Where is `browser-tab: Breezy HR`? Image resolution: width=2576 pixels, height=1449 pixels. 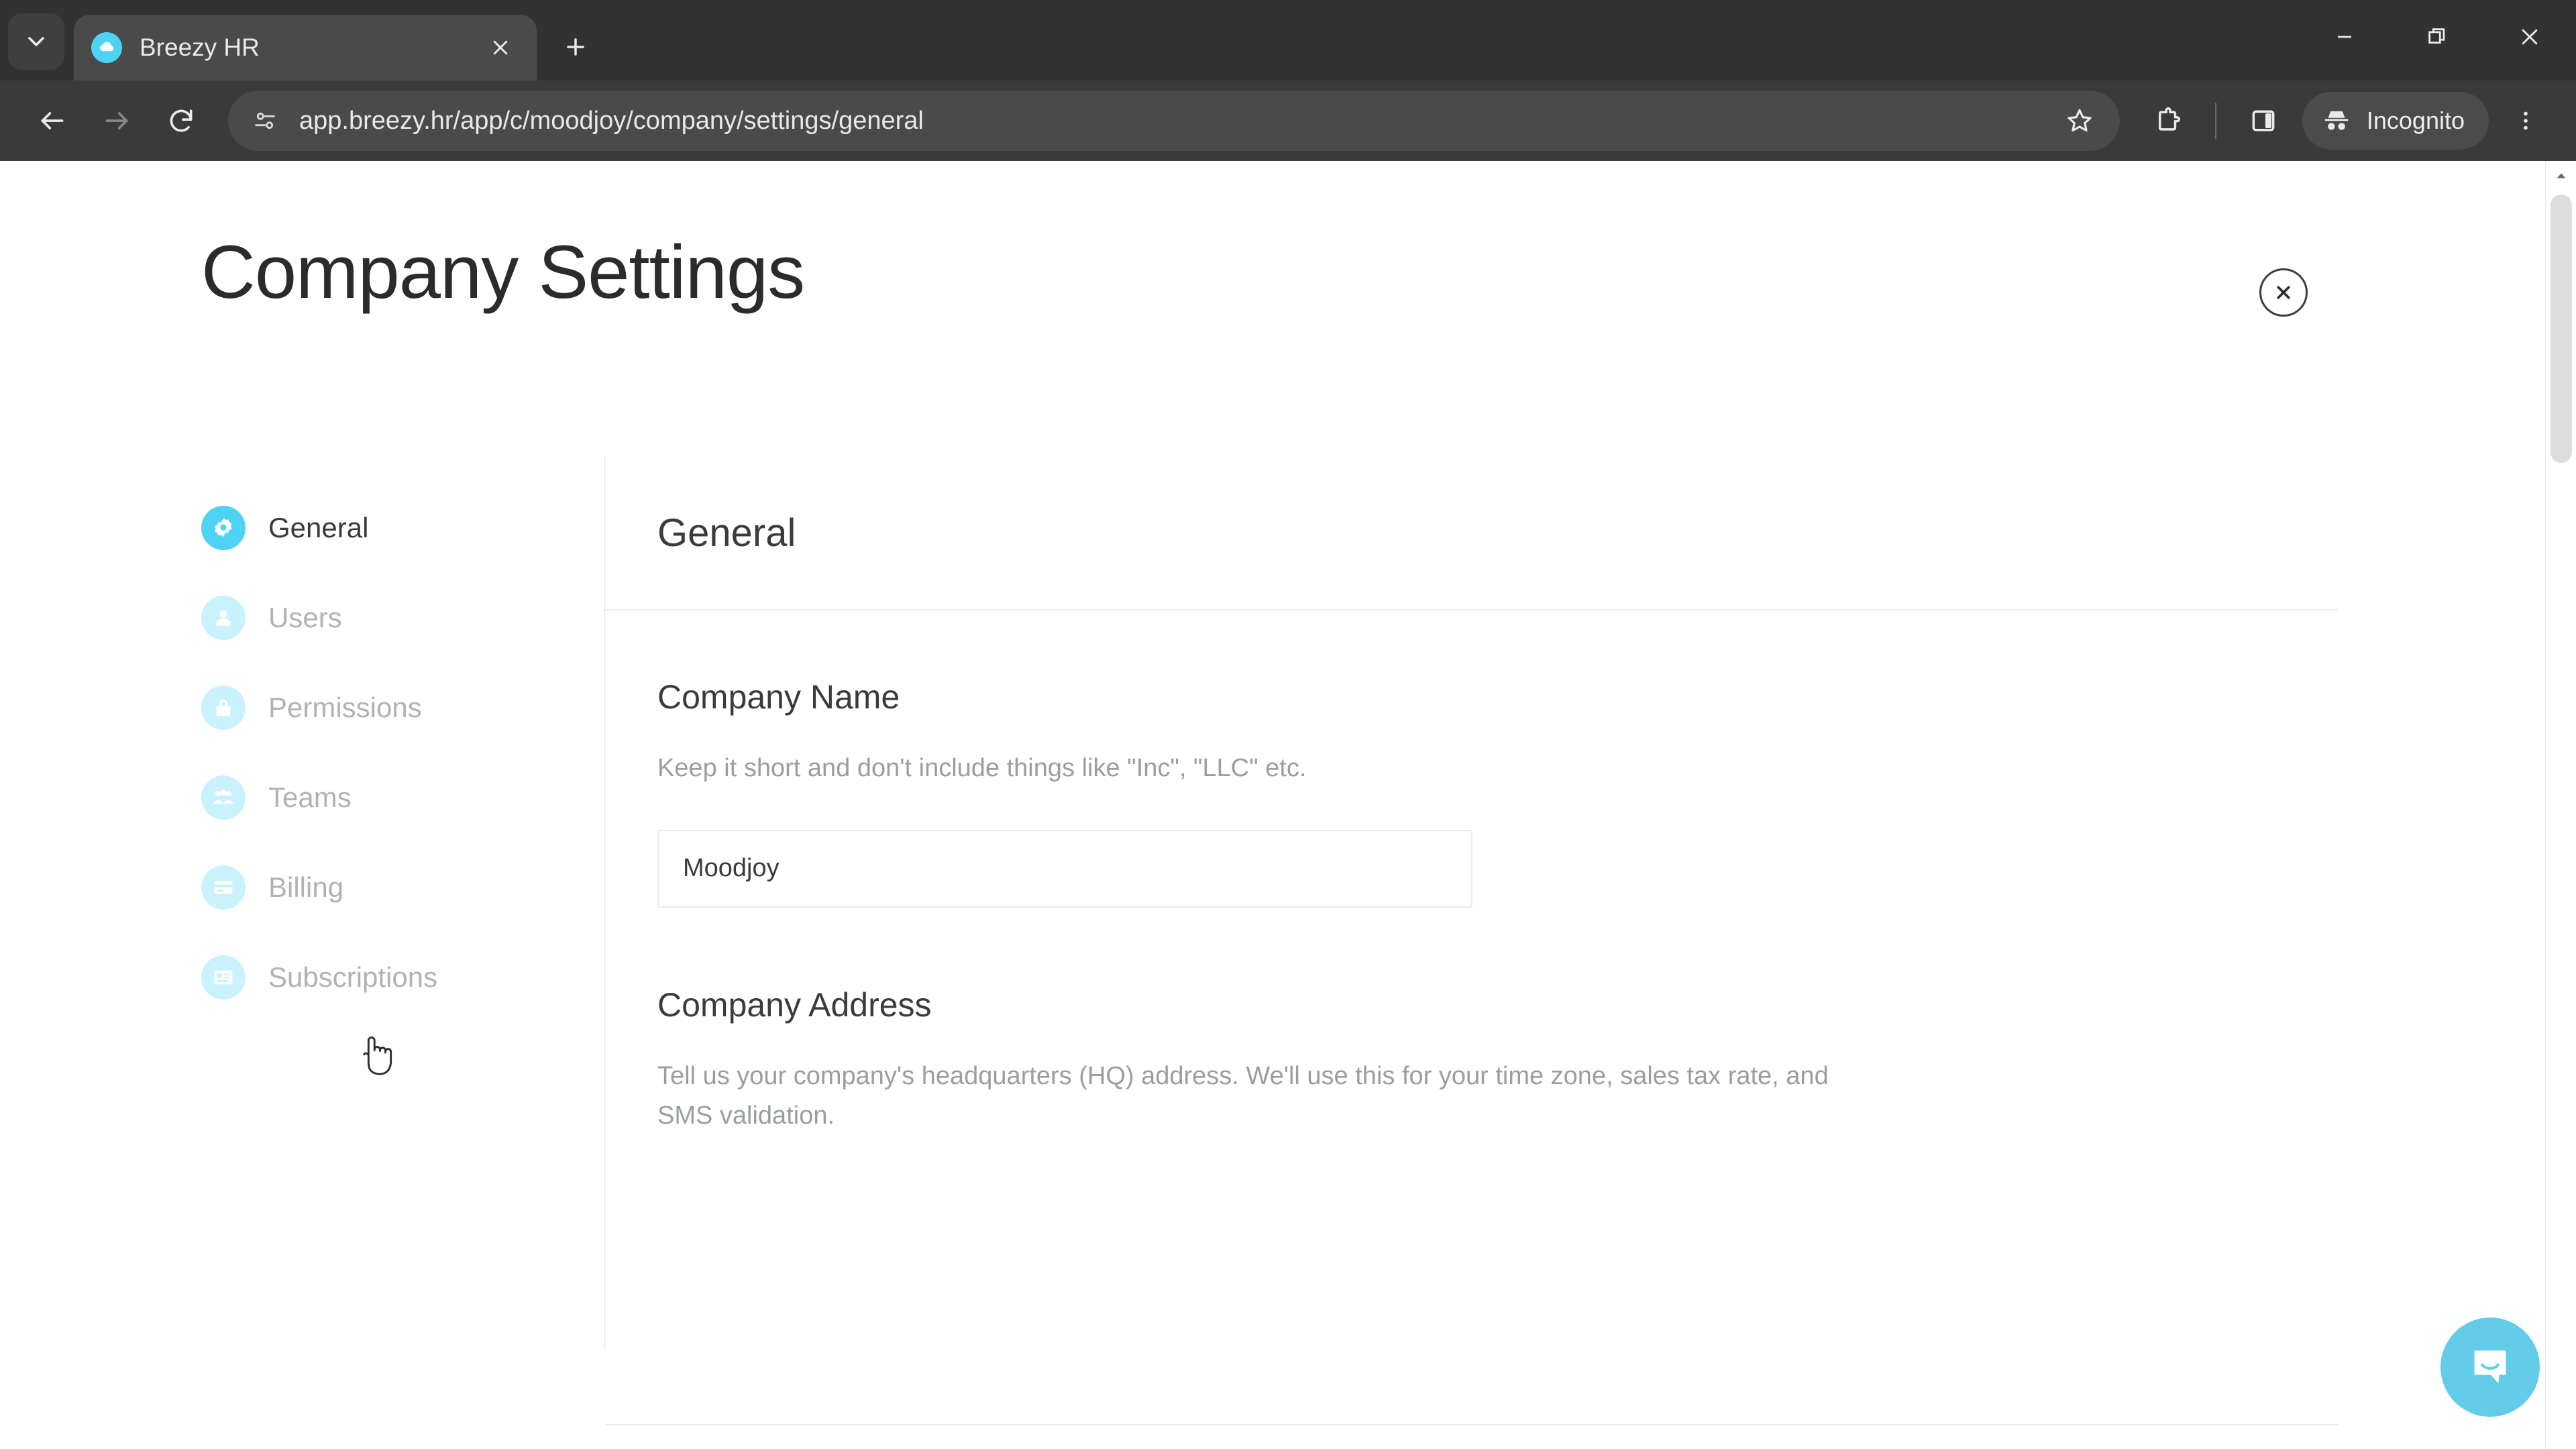
browser-tab: Breezy HR is located at coordinates (305, 47).